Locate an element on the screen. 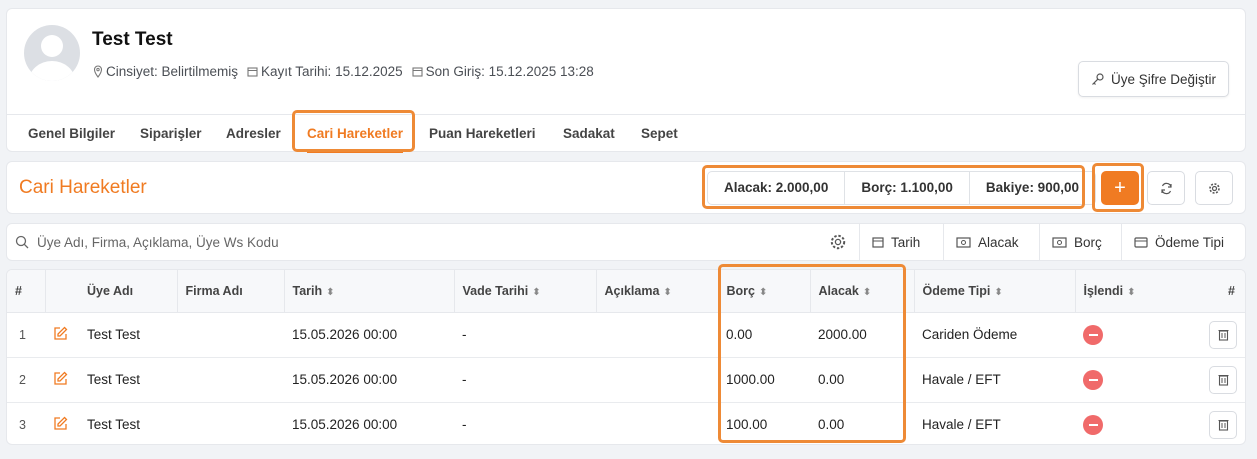  cell-borc: 1000.00 is located at coordinates (764, 380).